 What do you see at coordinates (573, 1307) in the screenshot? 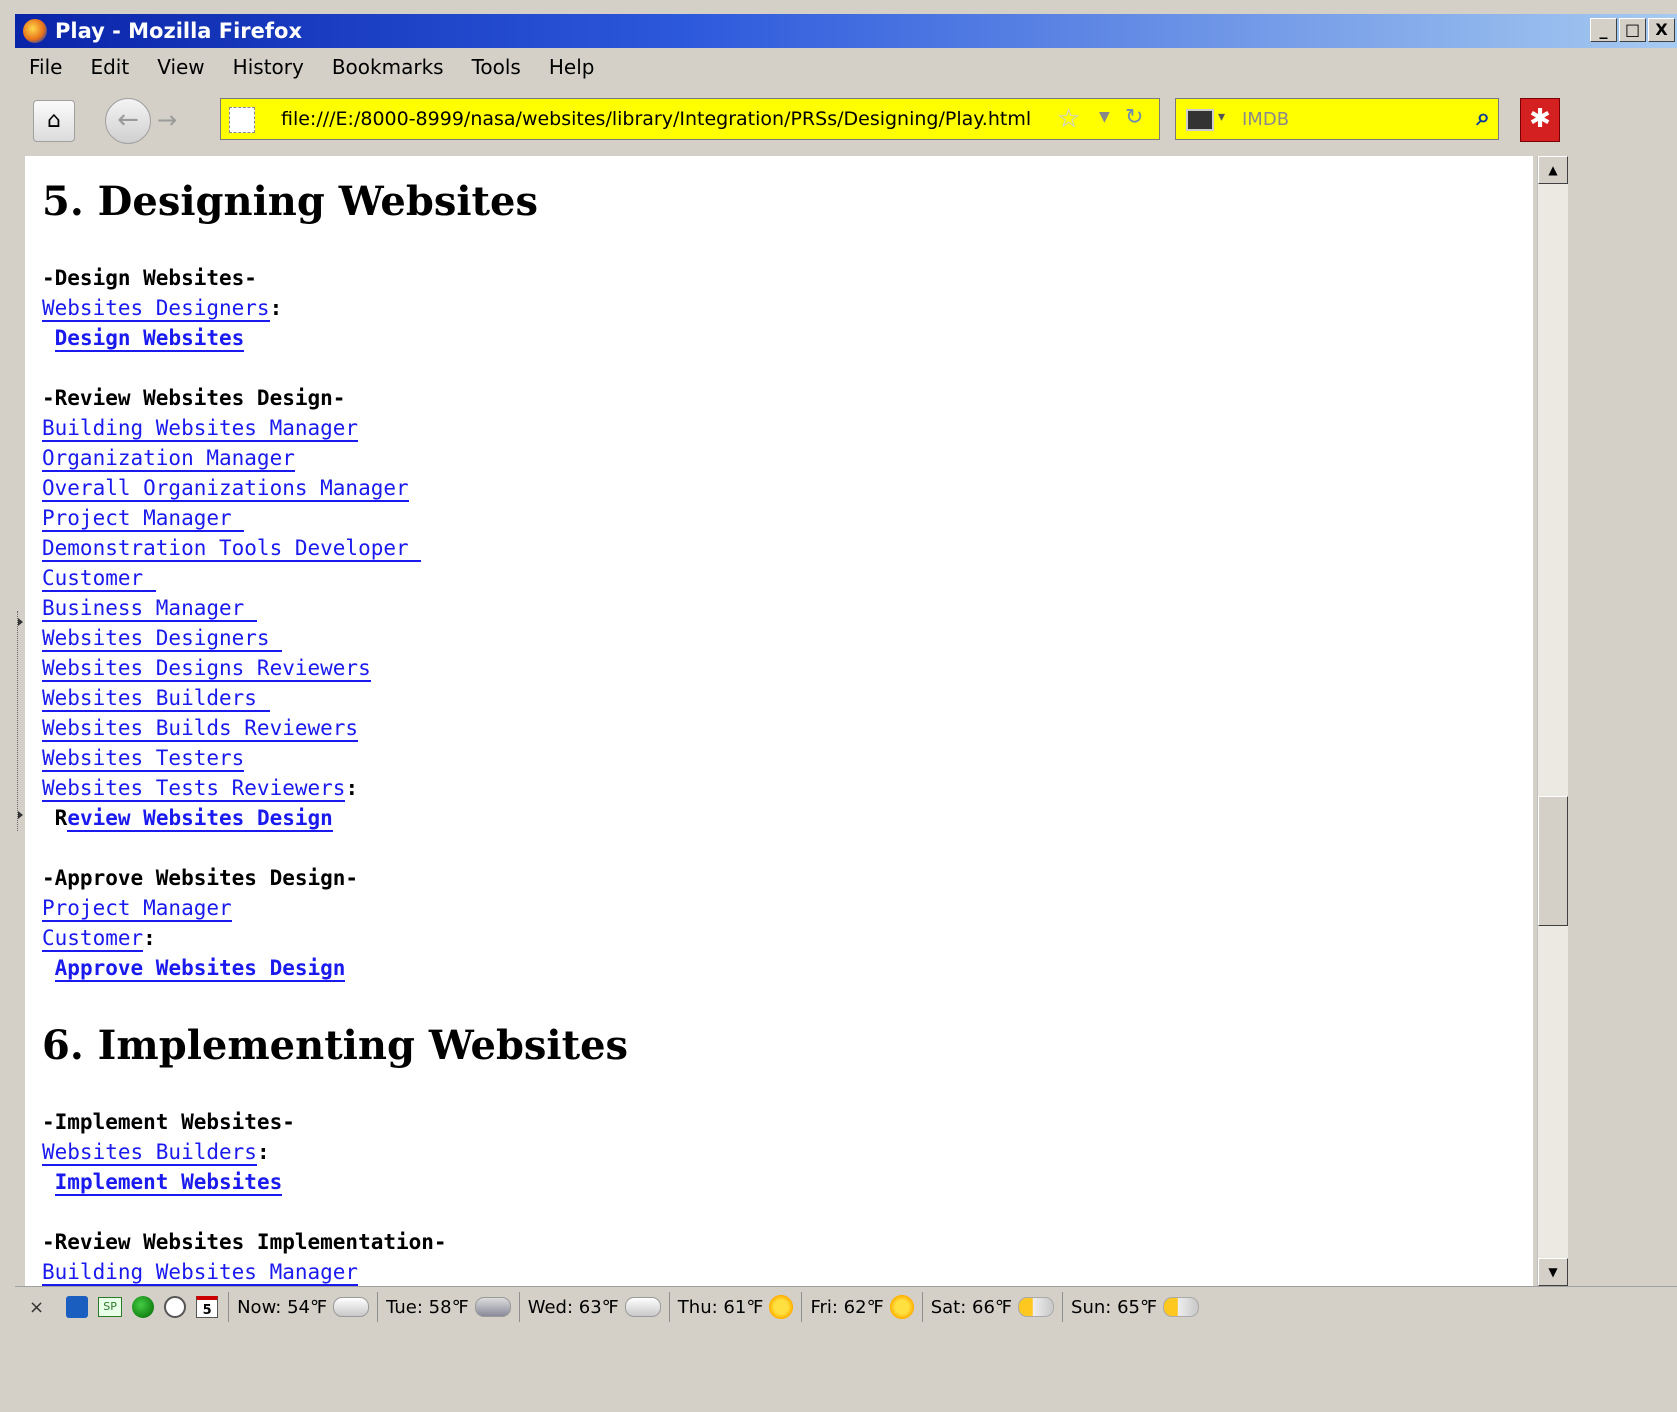
I see `weather-label: Wed: 63℉` at bounding box center [573, 1307].